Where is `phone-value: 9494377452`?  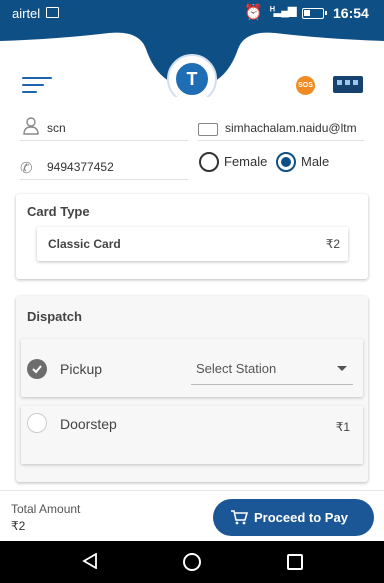
phone-value: 9494377452 is located at coordinates (80, 167).